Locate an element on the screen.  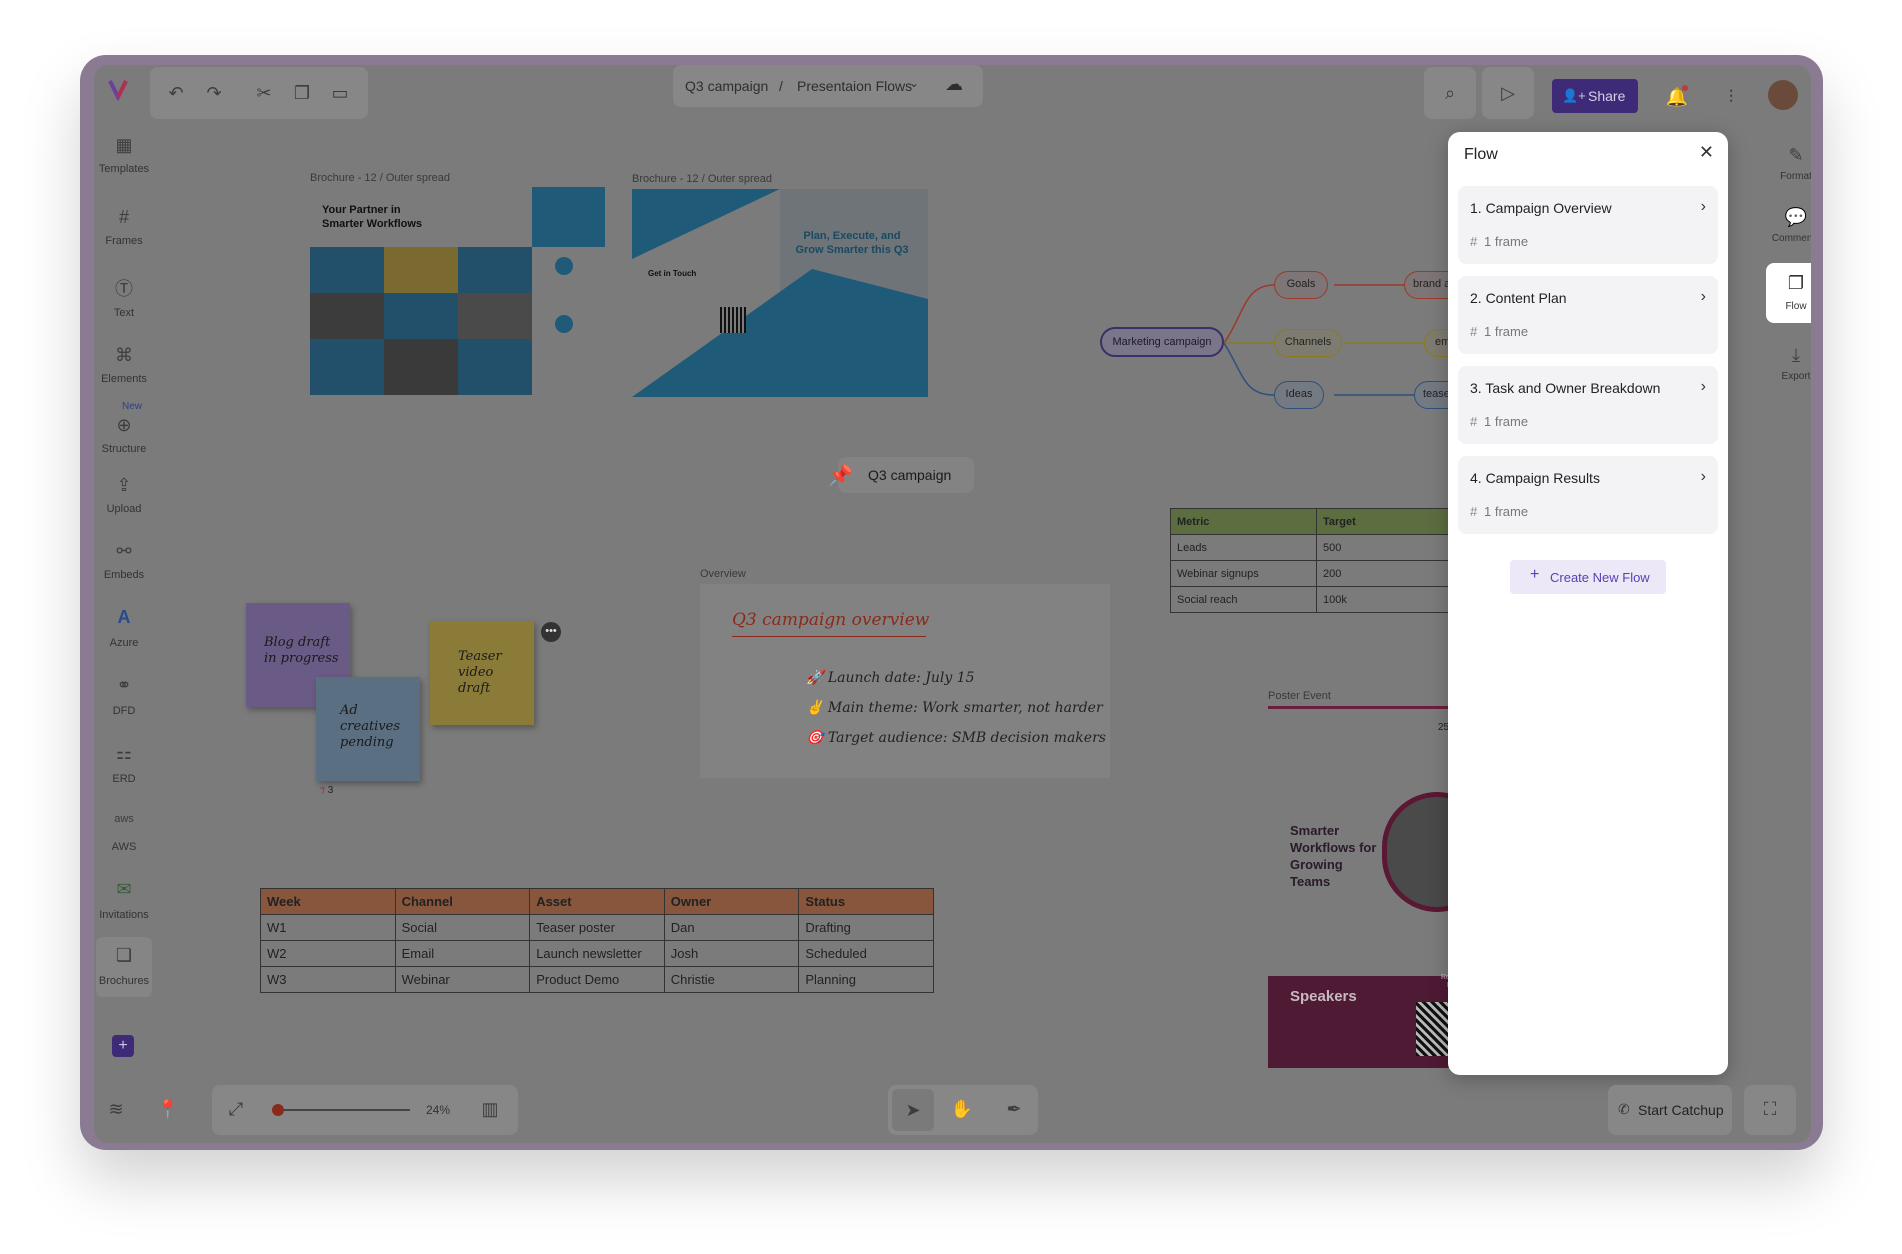
brochure-1-frame: Your Partner in Smarter Workflows is located at coordinates (457, 291).